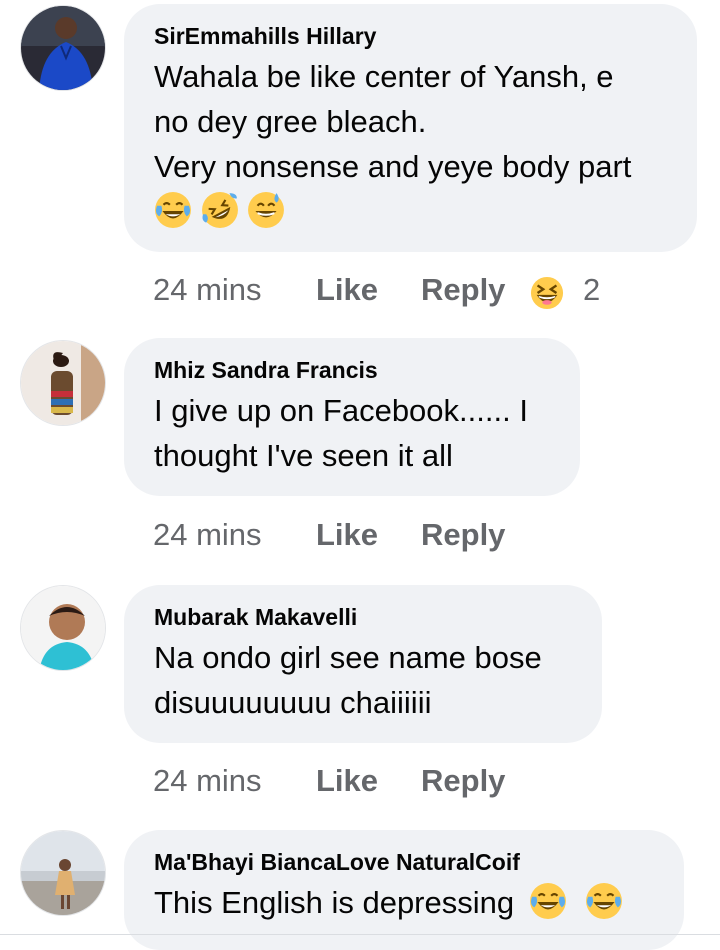  I want to click on comment-line: disuuuuuuuu chaiiiiii, so click(293, 702).